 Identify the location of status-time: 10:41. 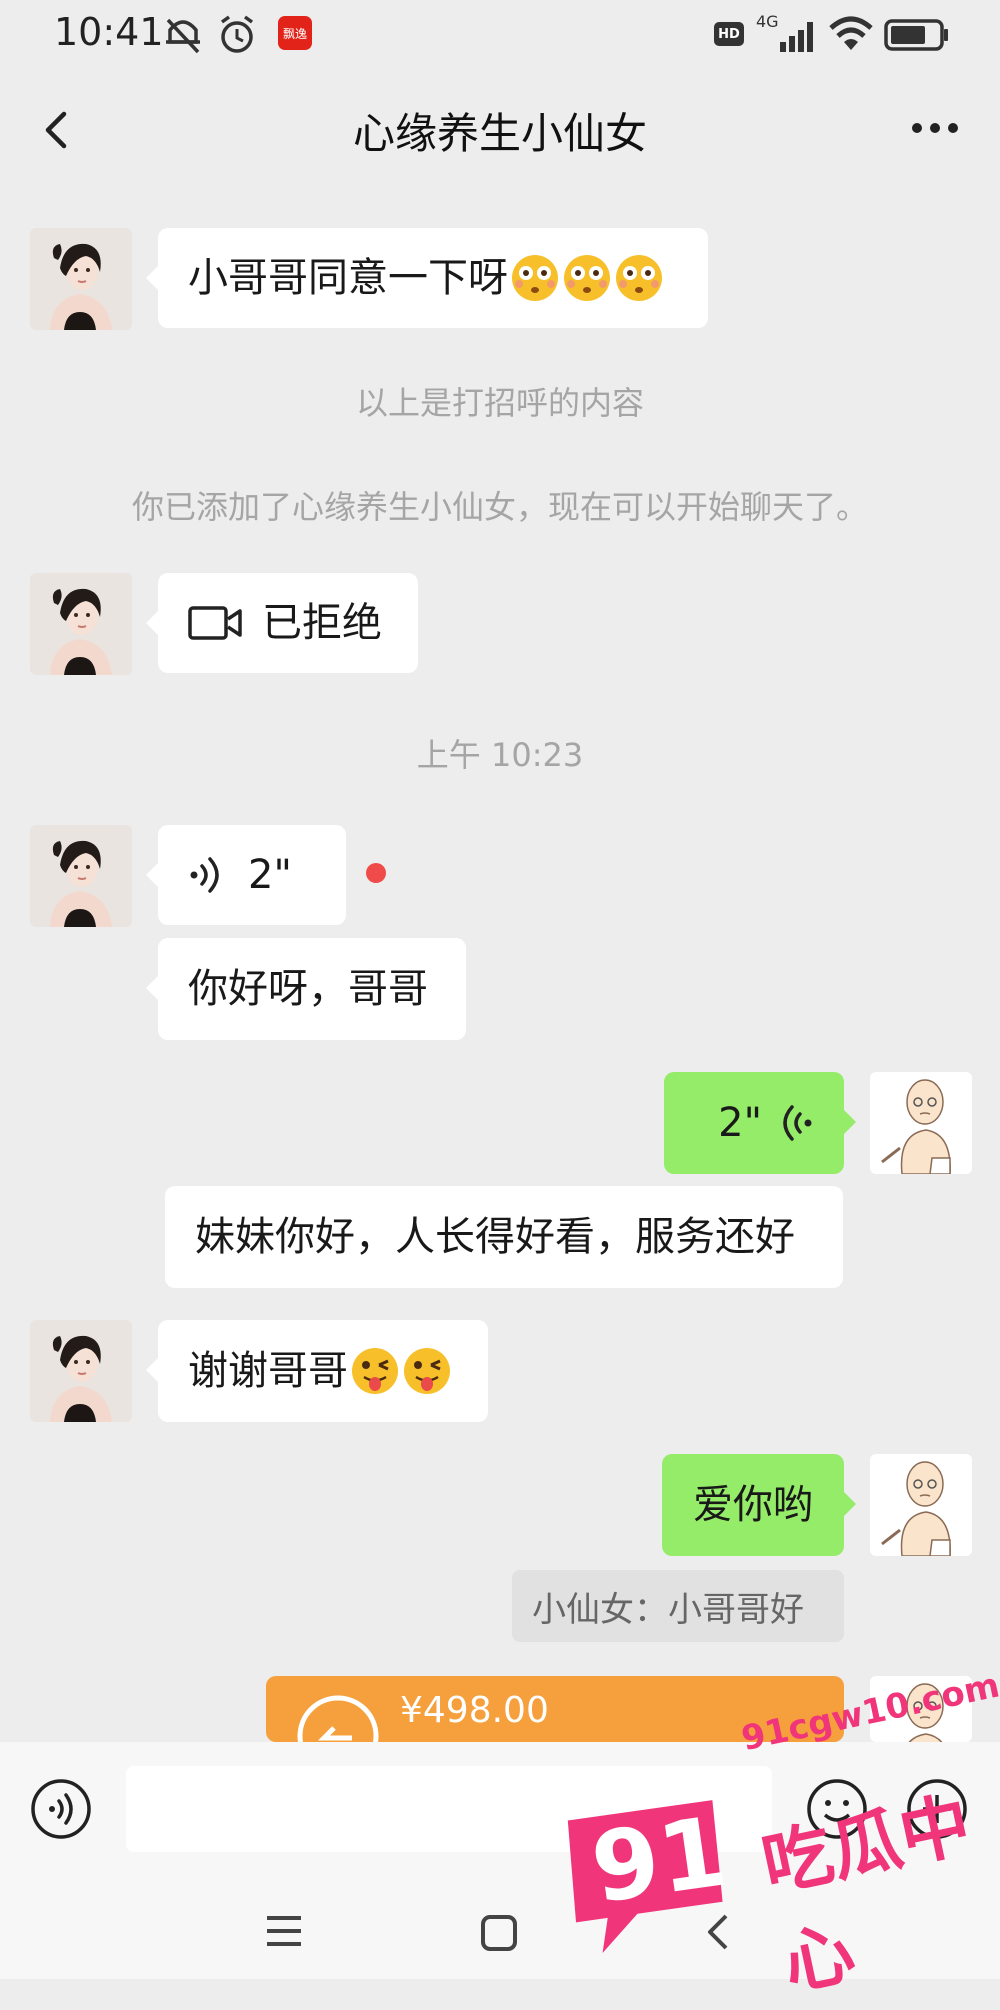
(109, 32).